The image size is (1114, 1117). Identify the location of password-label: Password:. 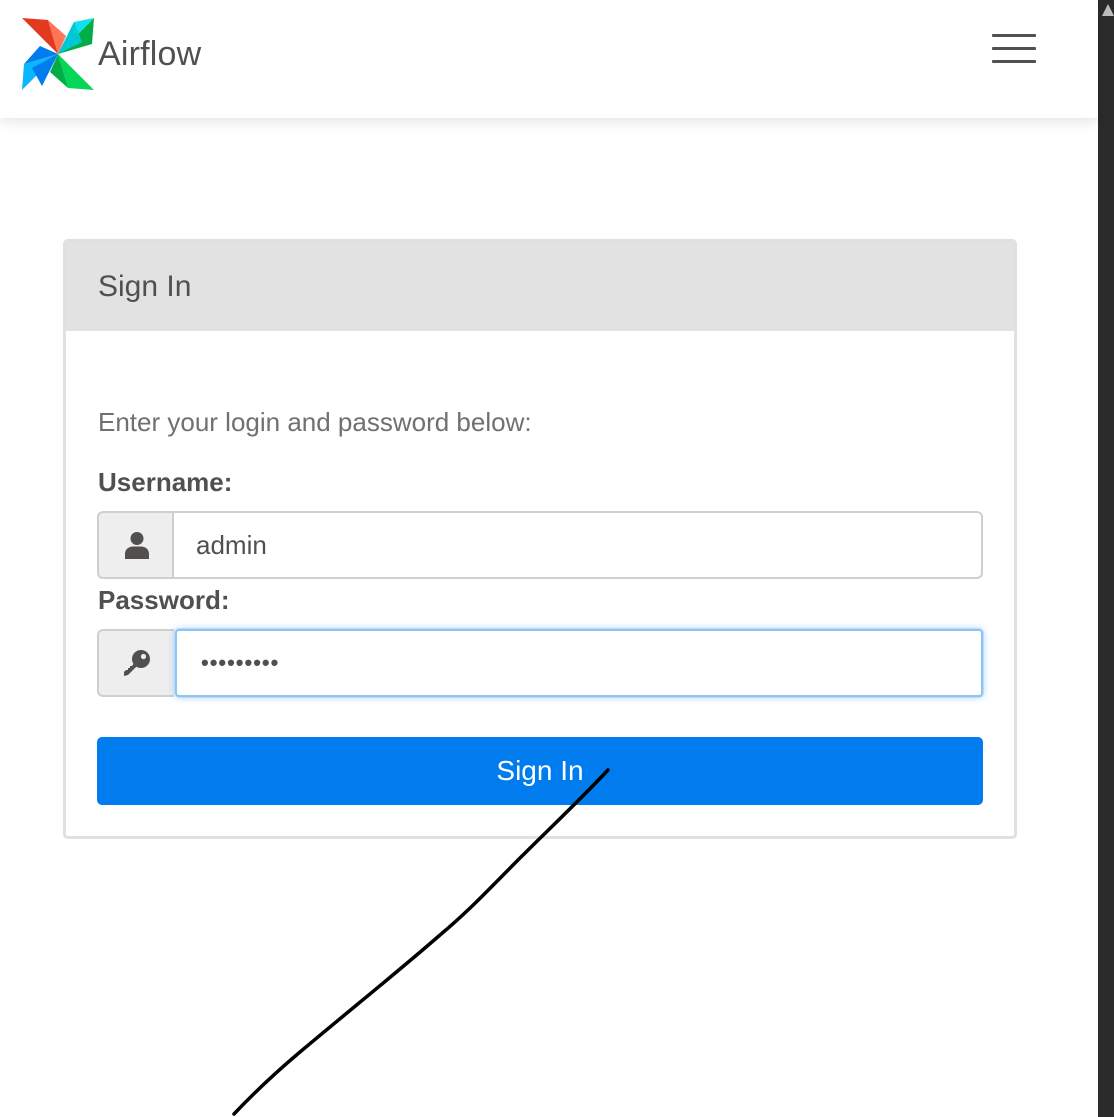
(164, 600).